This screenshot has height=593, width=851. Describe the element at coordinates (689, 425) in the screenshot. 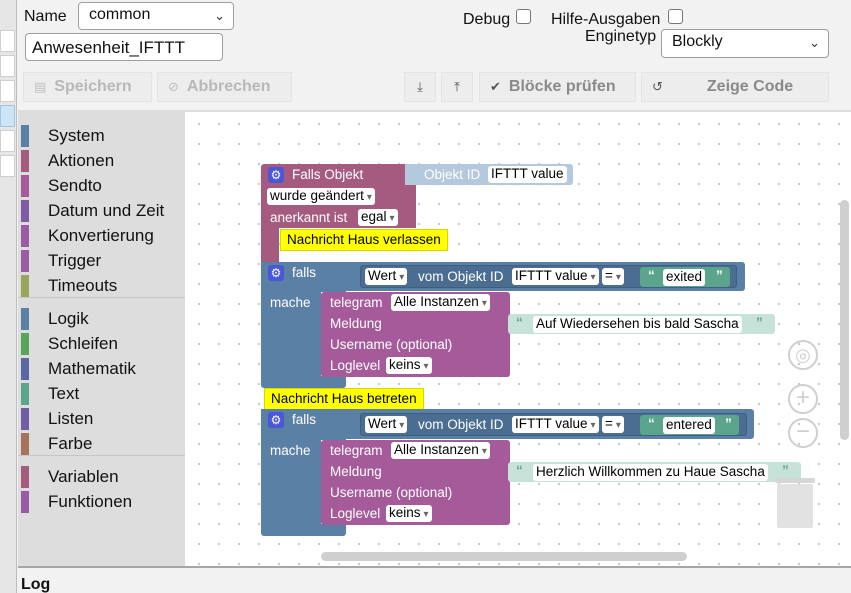

I see `text-value-entered: entered` at that location.